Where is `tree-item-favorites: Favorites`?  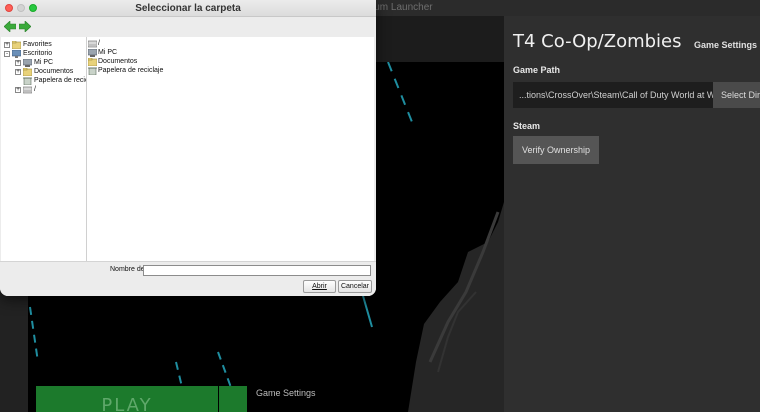 tree-item-favorites: Favorites is located at coordinates (37, 44).